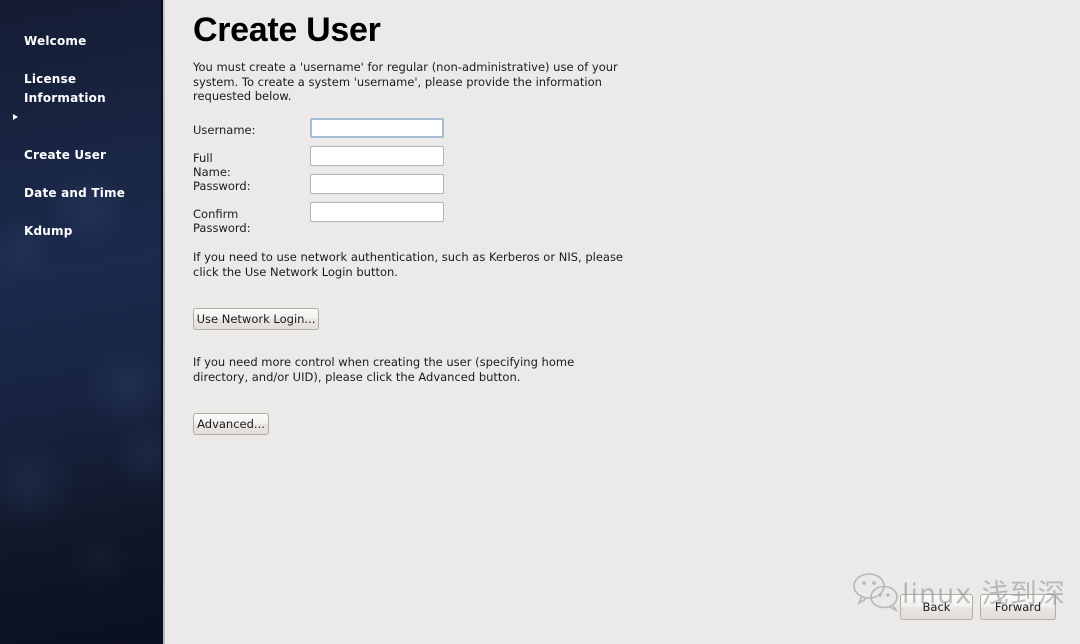  Describe the element at coordinates (80, 136) in the screenshot. I see `sidebar-item-create-user: Create User` at that location.